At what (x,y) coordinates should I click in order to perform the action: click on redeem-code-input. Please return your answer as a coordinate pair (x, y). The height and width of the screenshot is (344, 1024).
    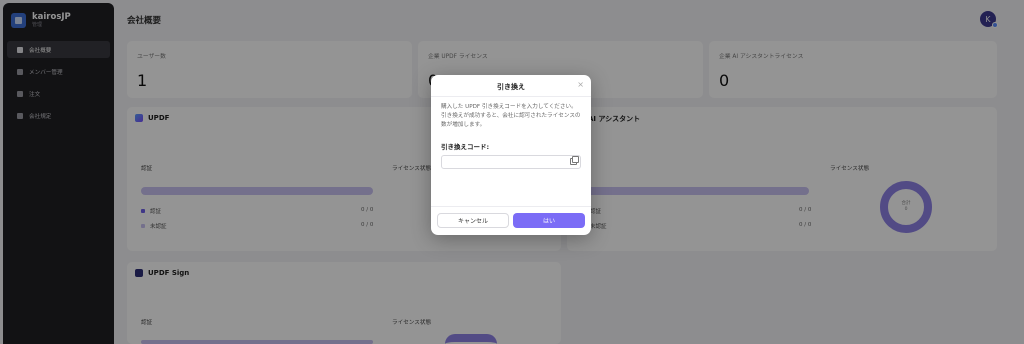
    Looking at the image, I should click on (511, 162).